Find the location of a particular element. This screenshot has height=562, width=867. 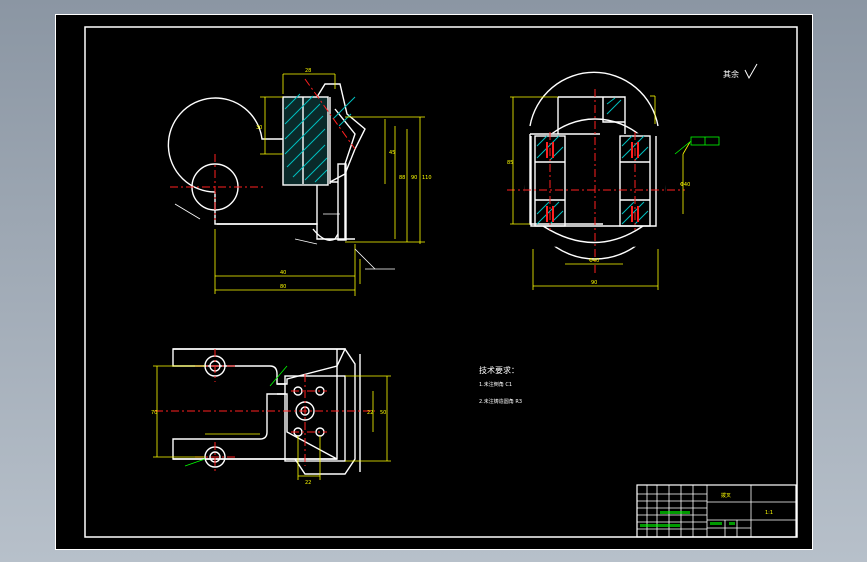

notes-title: 技术要求： is located at coordinates (499, 370).